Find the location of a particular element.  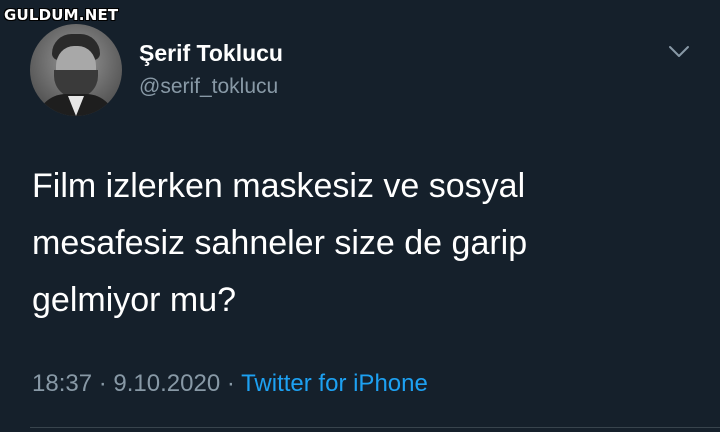

author-name: Şerif Toklucu is located at coordinates (211, 53).